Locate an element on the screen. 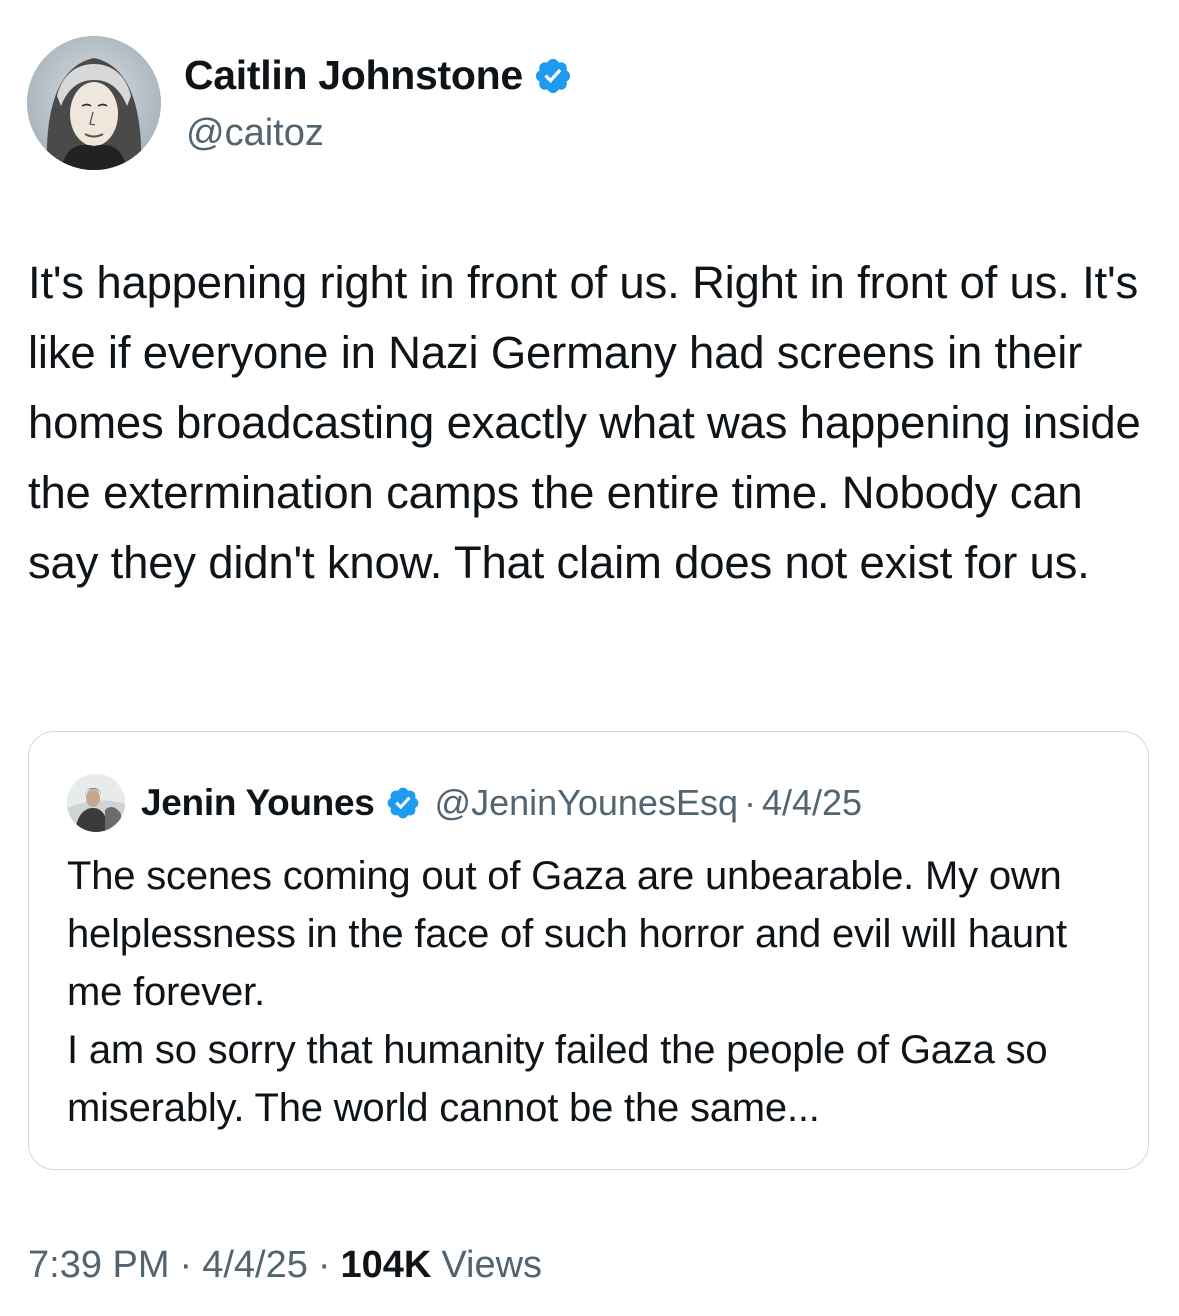 This screenshot has width=1179, height=1316. views-label: Views is located at coordinates (492, 1265).